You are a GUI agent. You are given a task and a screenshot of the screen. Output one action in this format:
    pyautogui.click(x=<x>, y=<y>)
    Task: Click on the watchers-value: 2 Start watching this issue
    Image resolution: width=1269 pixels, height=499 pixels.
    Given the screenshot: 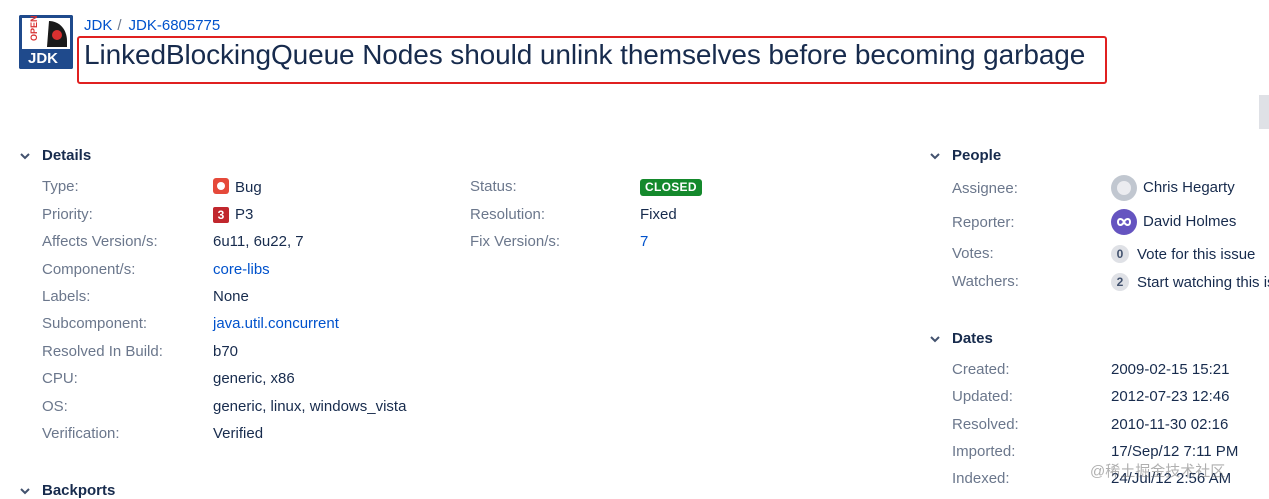 What is the action you would take?
    pyautogui.click(x=1190, y=282)
    